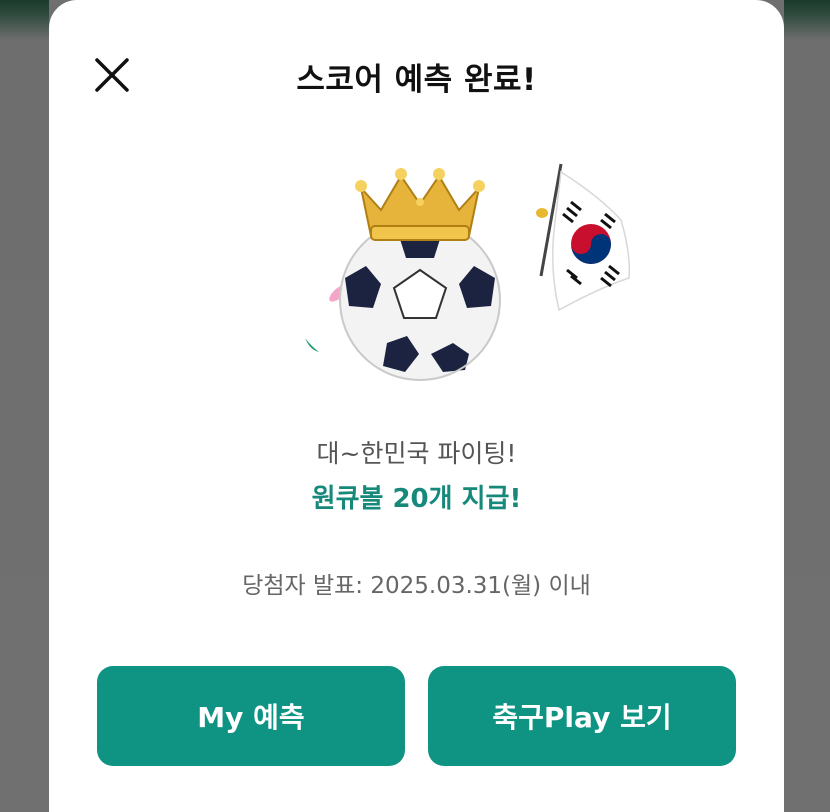  I want to click on cheer-message: 대~한민국 파이팅!, so click(416, 453).